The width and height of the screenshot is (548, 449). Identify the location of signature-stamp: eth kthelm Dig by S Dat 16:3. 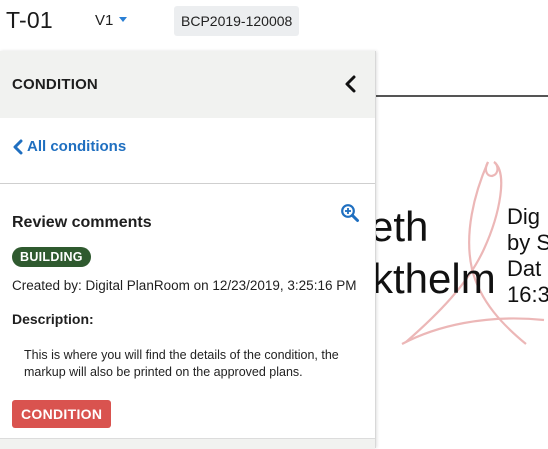
(462, 253).